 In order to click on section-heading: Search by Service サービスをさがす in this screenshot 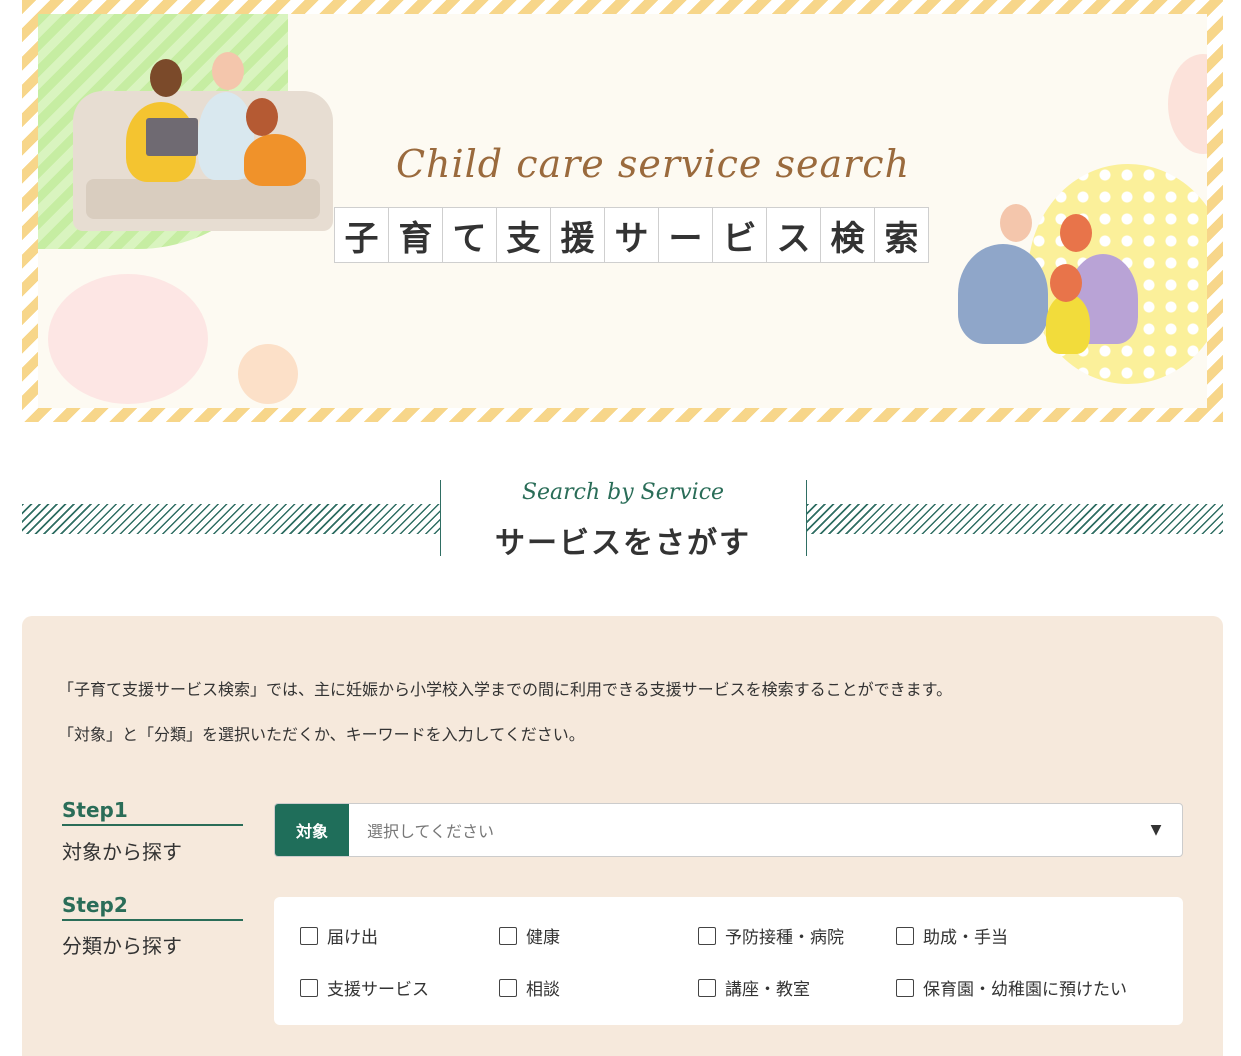, I will do `click(622, 520)`.